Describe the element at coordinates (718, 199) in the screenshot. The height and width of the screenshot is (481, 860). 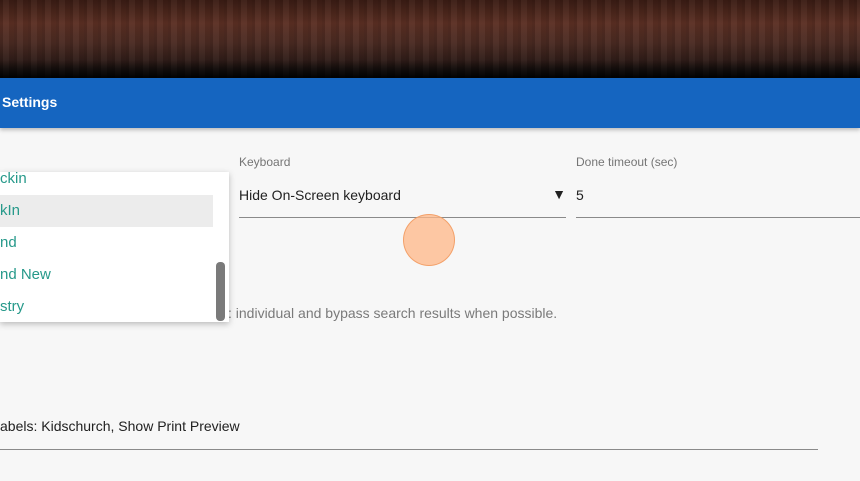
I see `done-timeout-input: 5` at that location.